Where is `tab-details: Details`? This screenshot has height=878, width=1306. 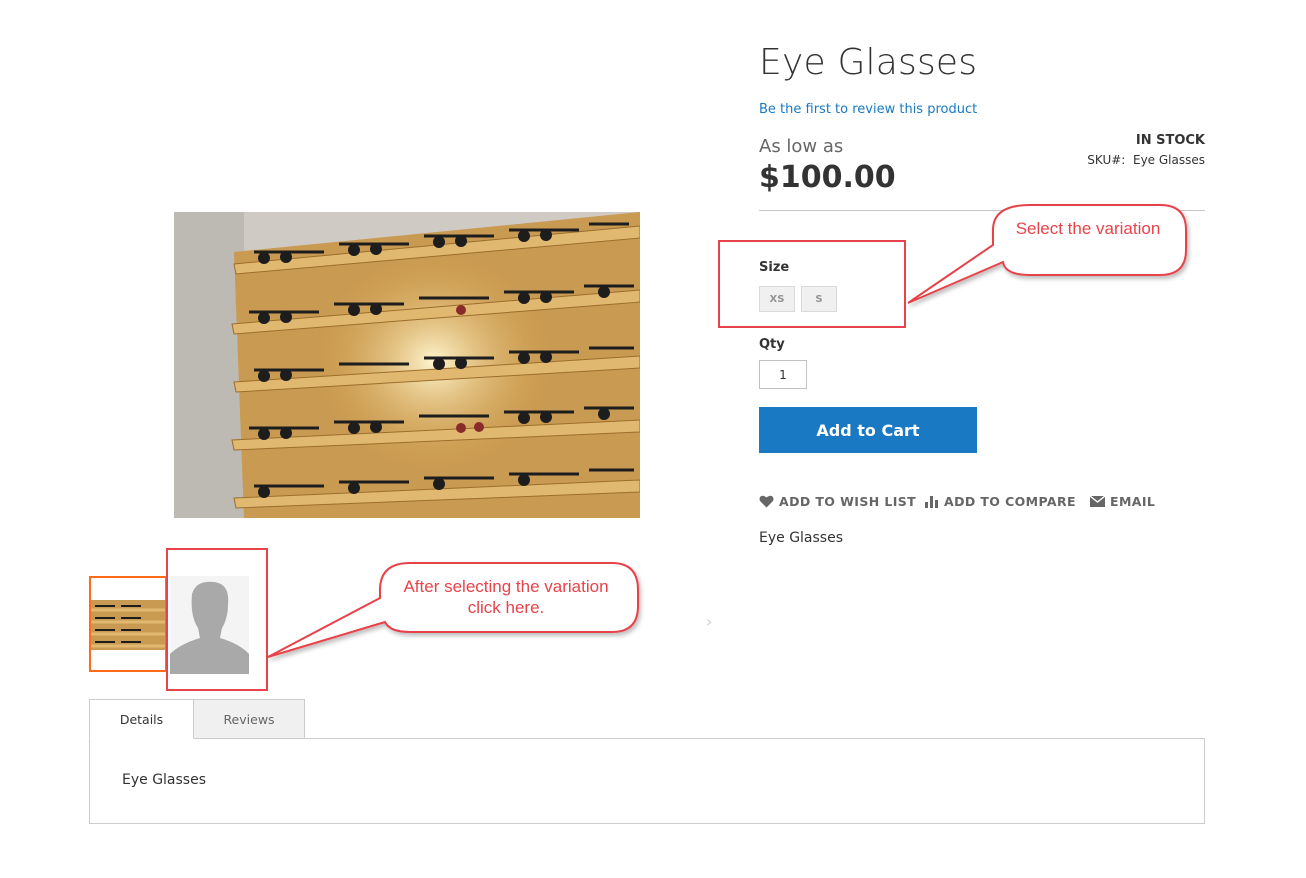 tab-details: Details is located at coordinates (141, 719).